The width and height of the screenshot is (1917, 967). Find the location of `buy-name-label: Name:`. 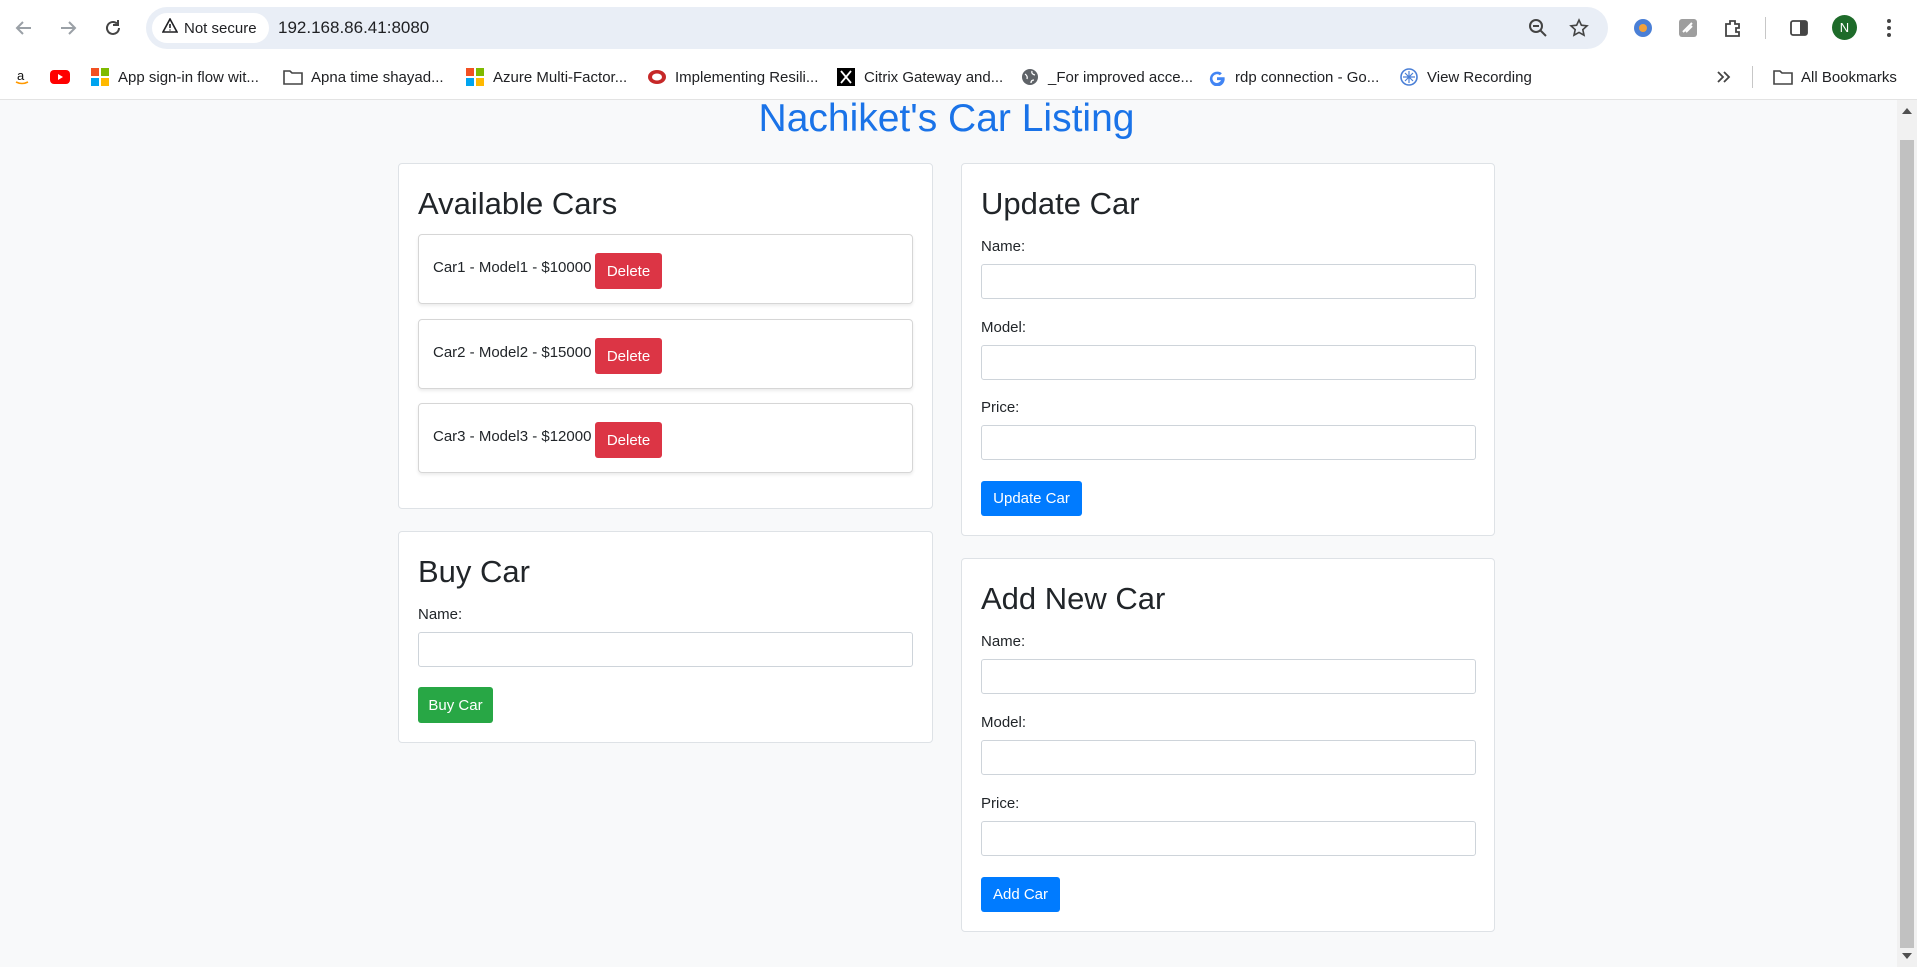

buy-name-label: Name: is located at coordinates (440, 614).